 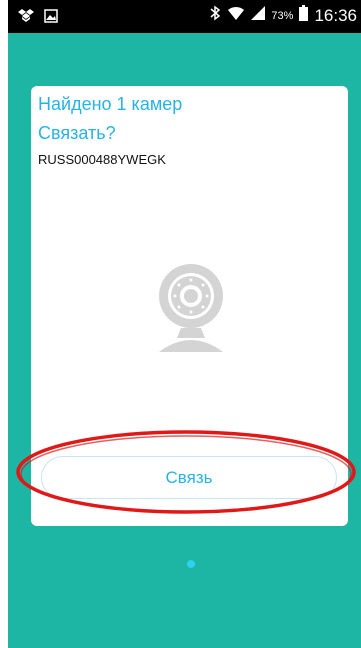 I want to click on found-cameras-title: Найдено 1 камер, so click(x=110, y=104).